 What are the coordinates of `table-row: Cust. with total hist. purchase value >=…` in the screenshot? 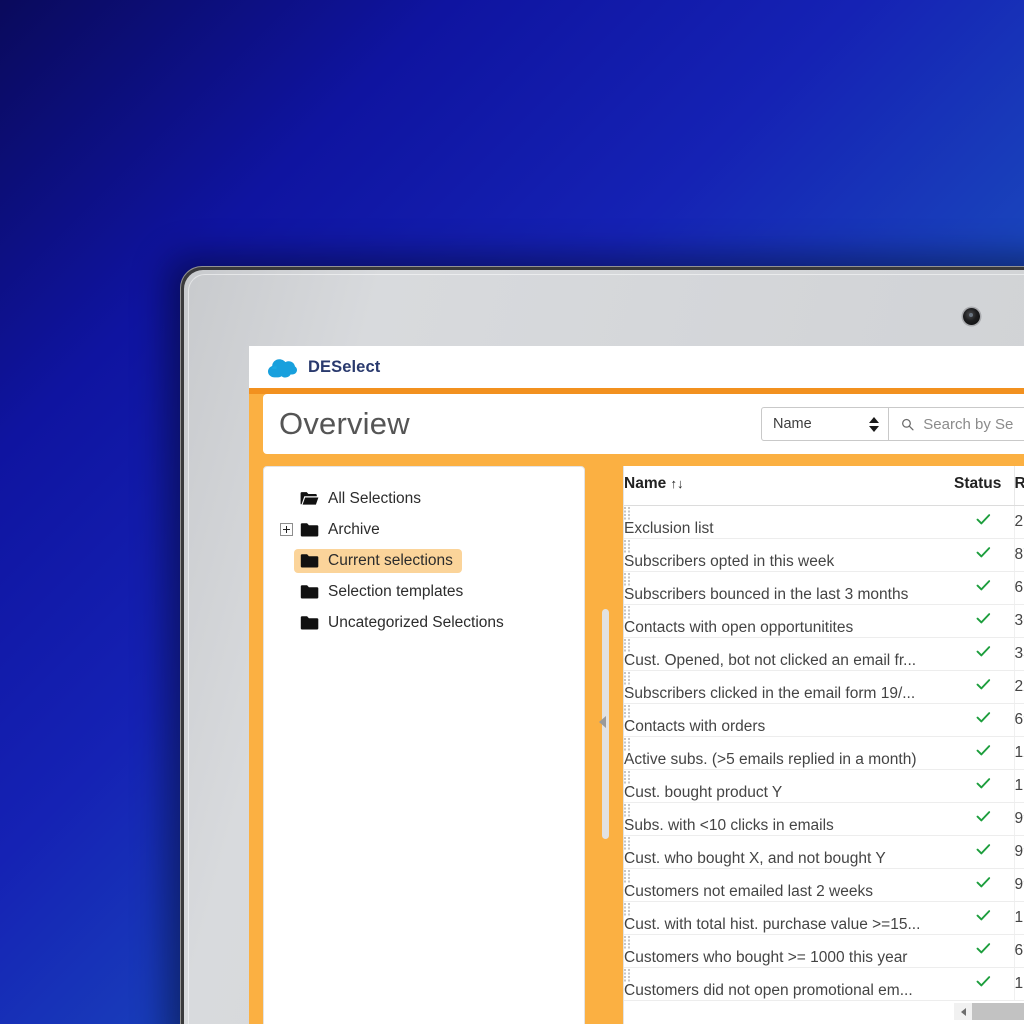 It's located at (824, 918).